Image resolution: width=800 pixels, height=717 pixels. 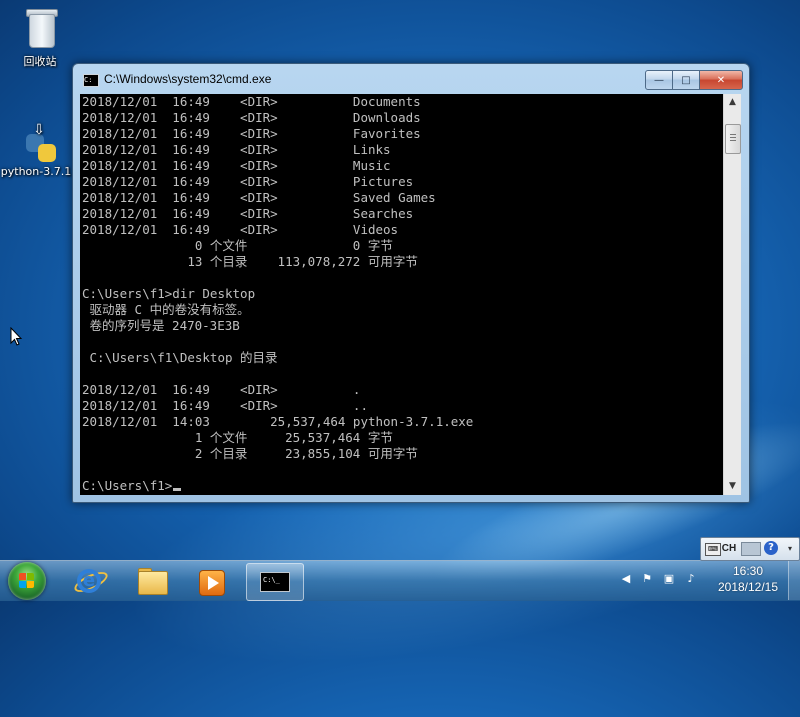 What do you see at coordinates (248, 213) in the screenshot?
I see `console-line: 2018/12/01 16:49 <DIR> Searches` at bounding box center [248, 213].